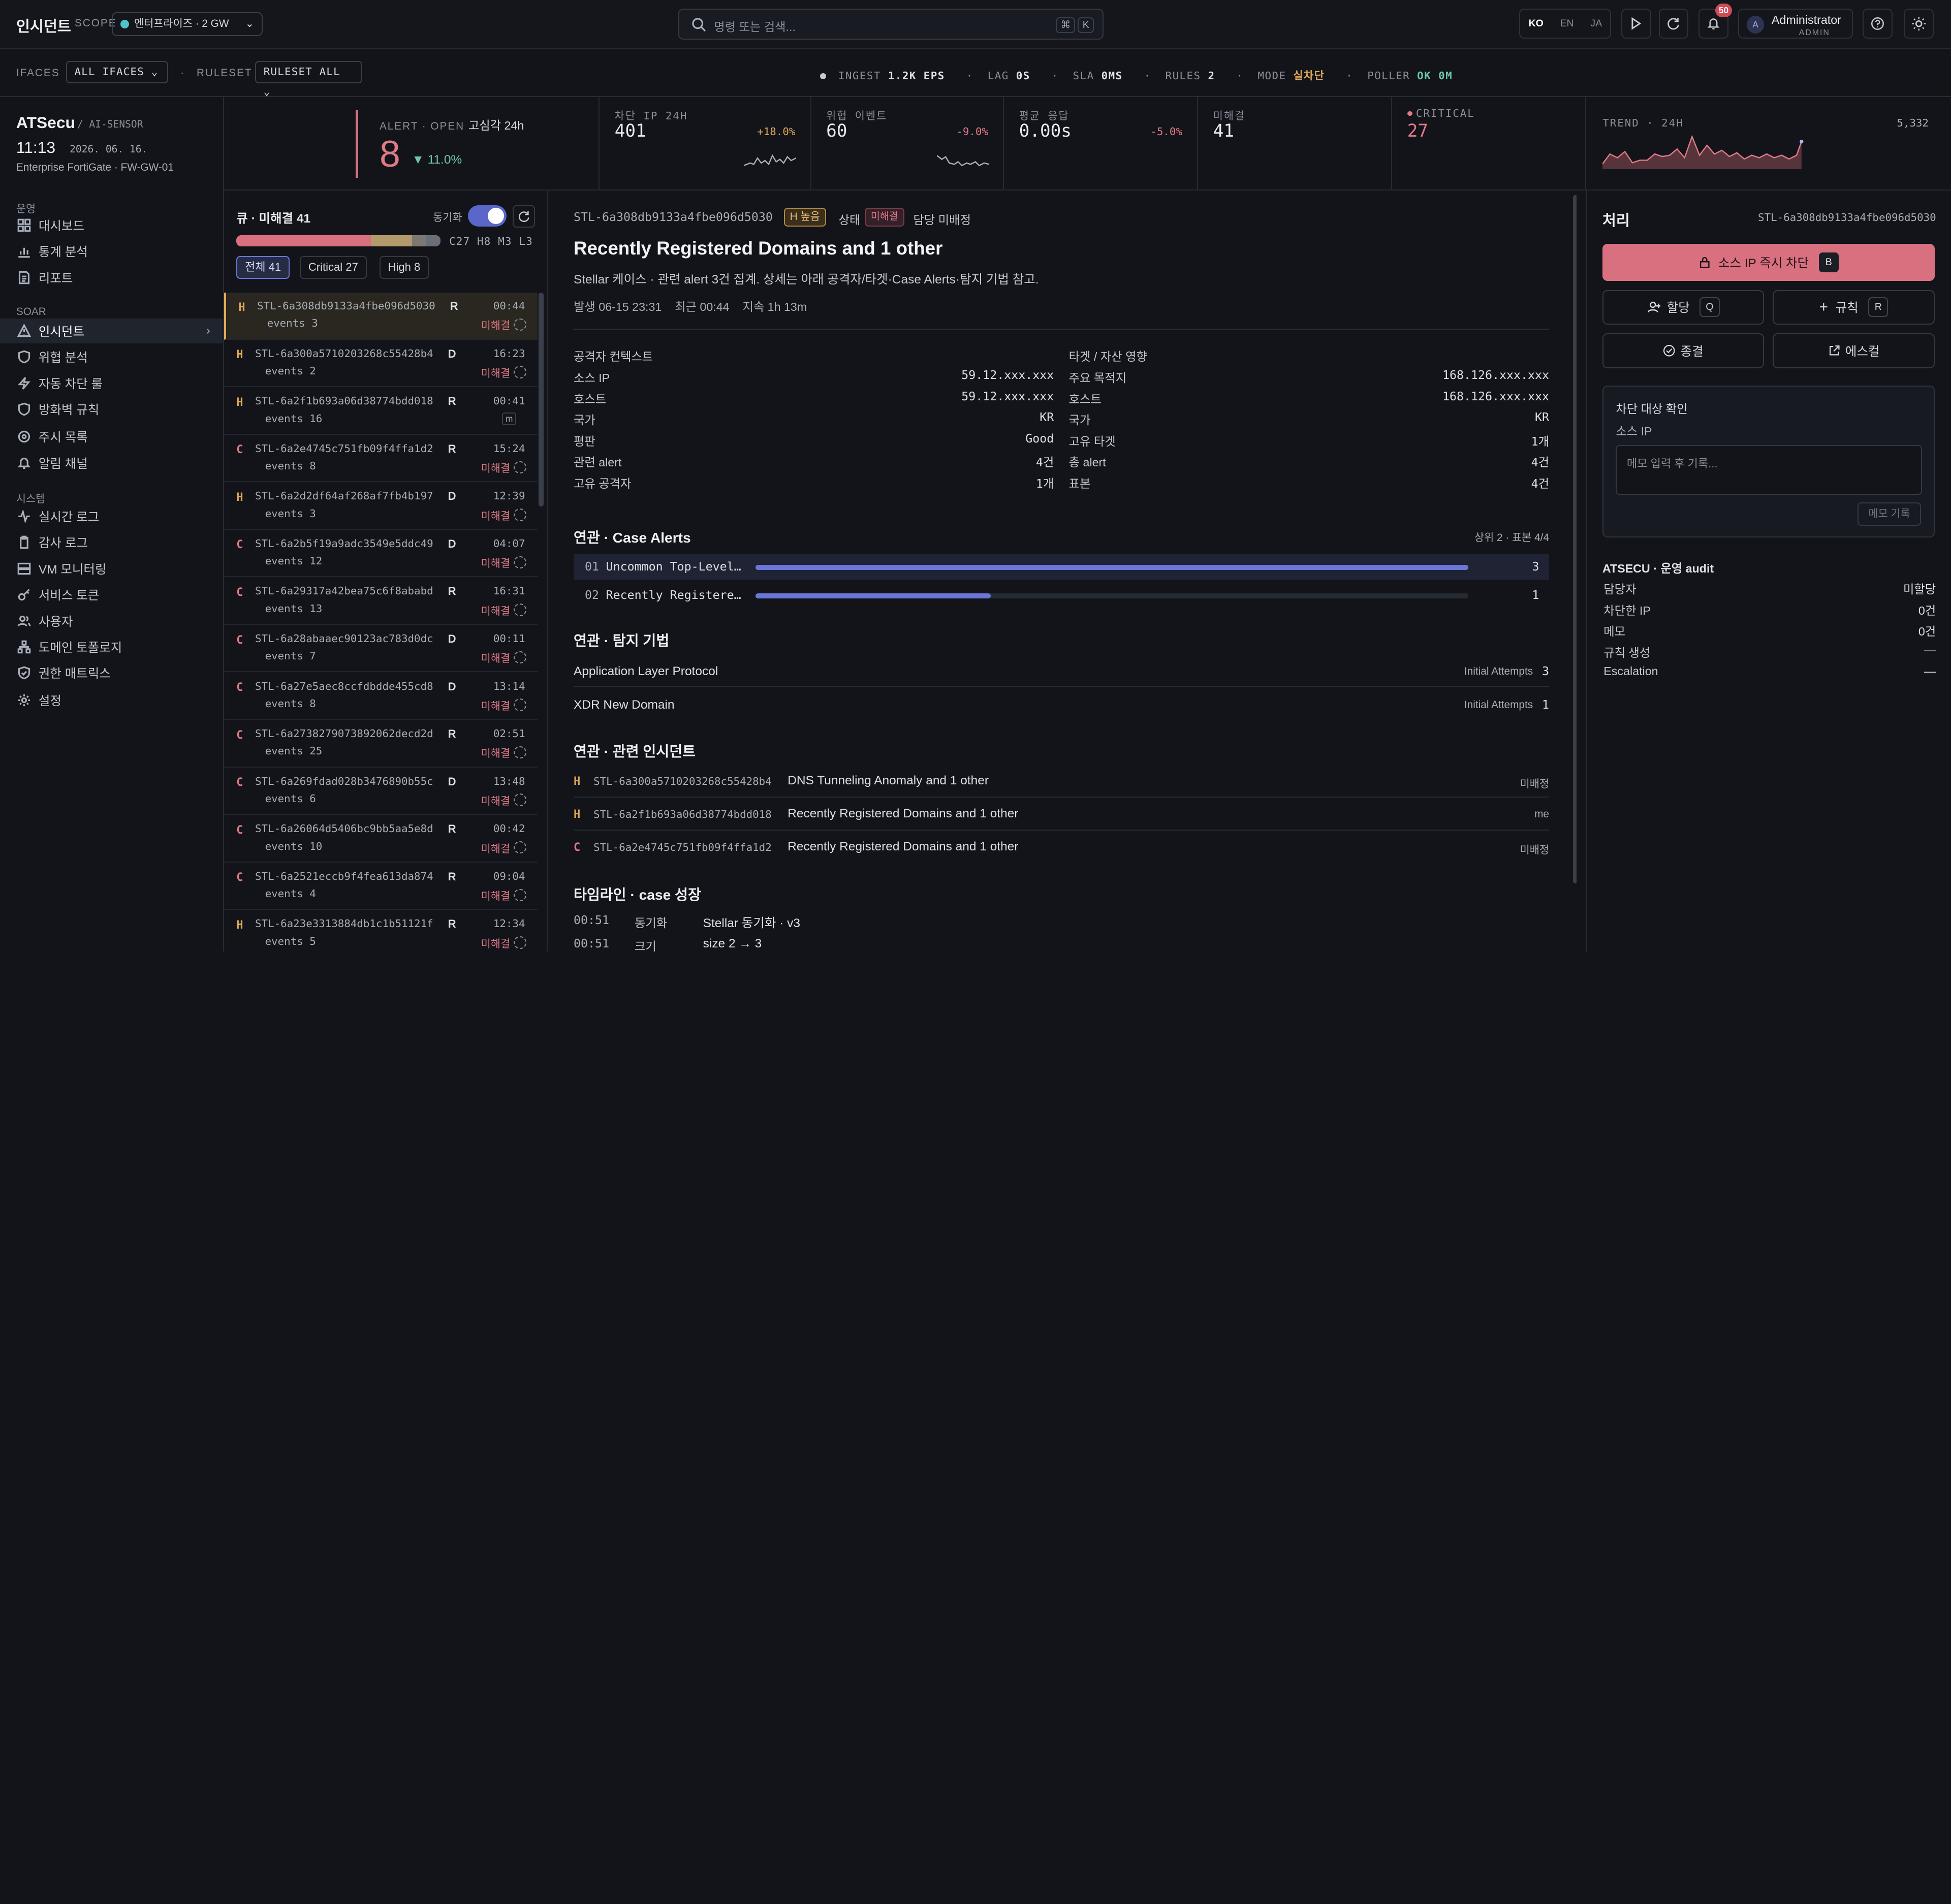 The image size is (1951, 1904). Describe the element at coordinates (1692, 352) in the screenshot. I see `close-label: 종결` at that location.